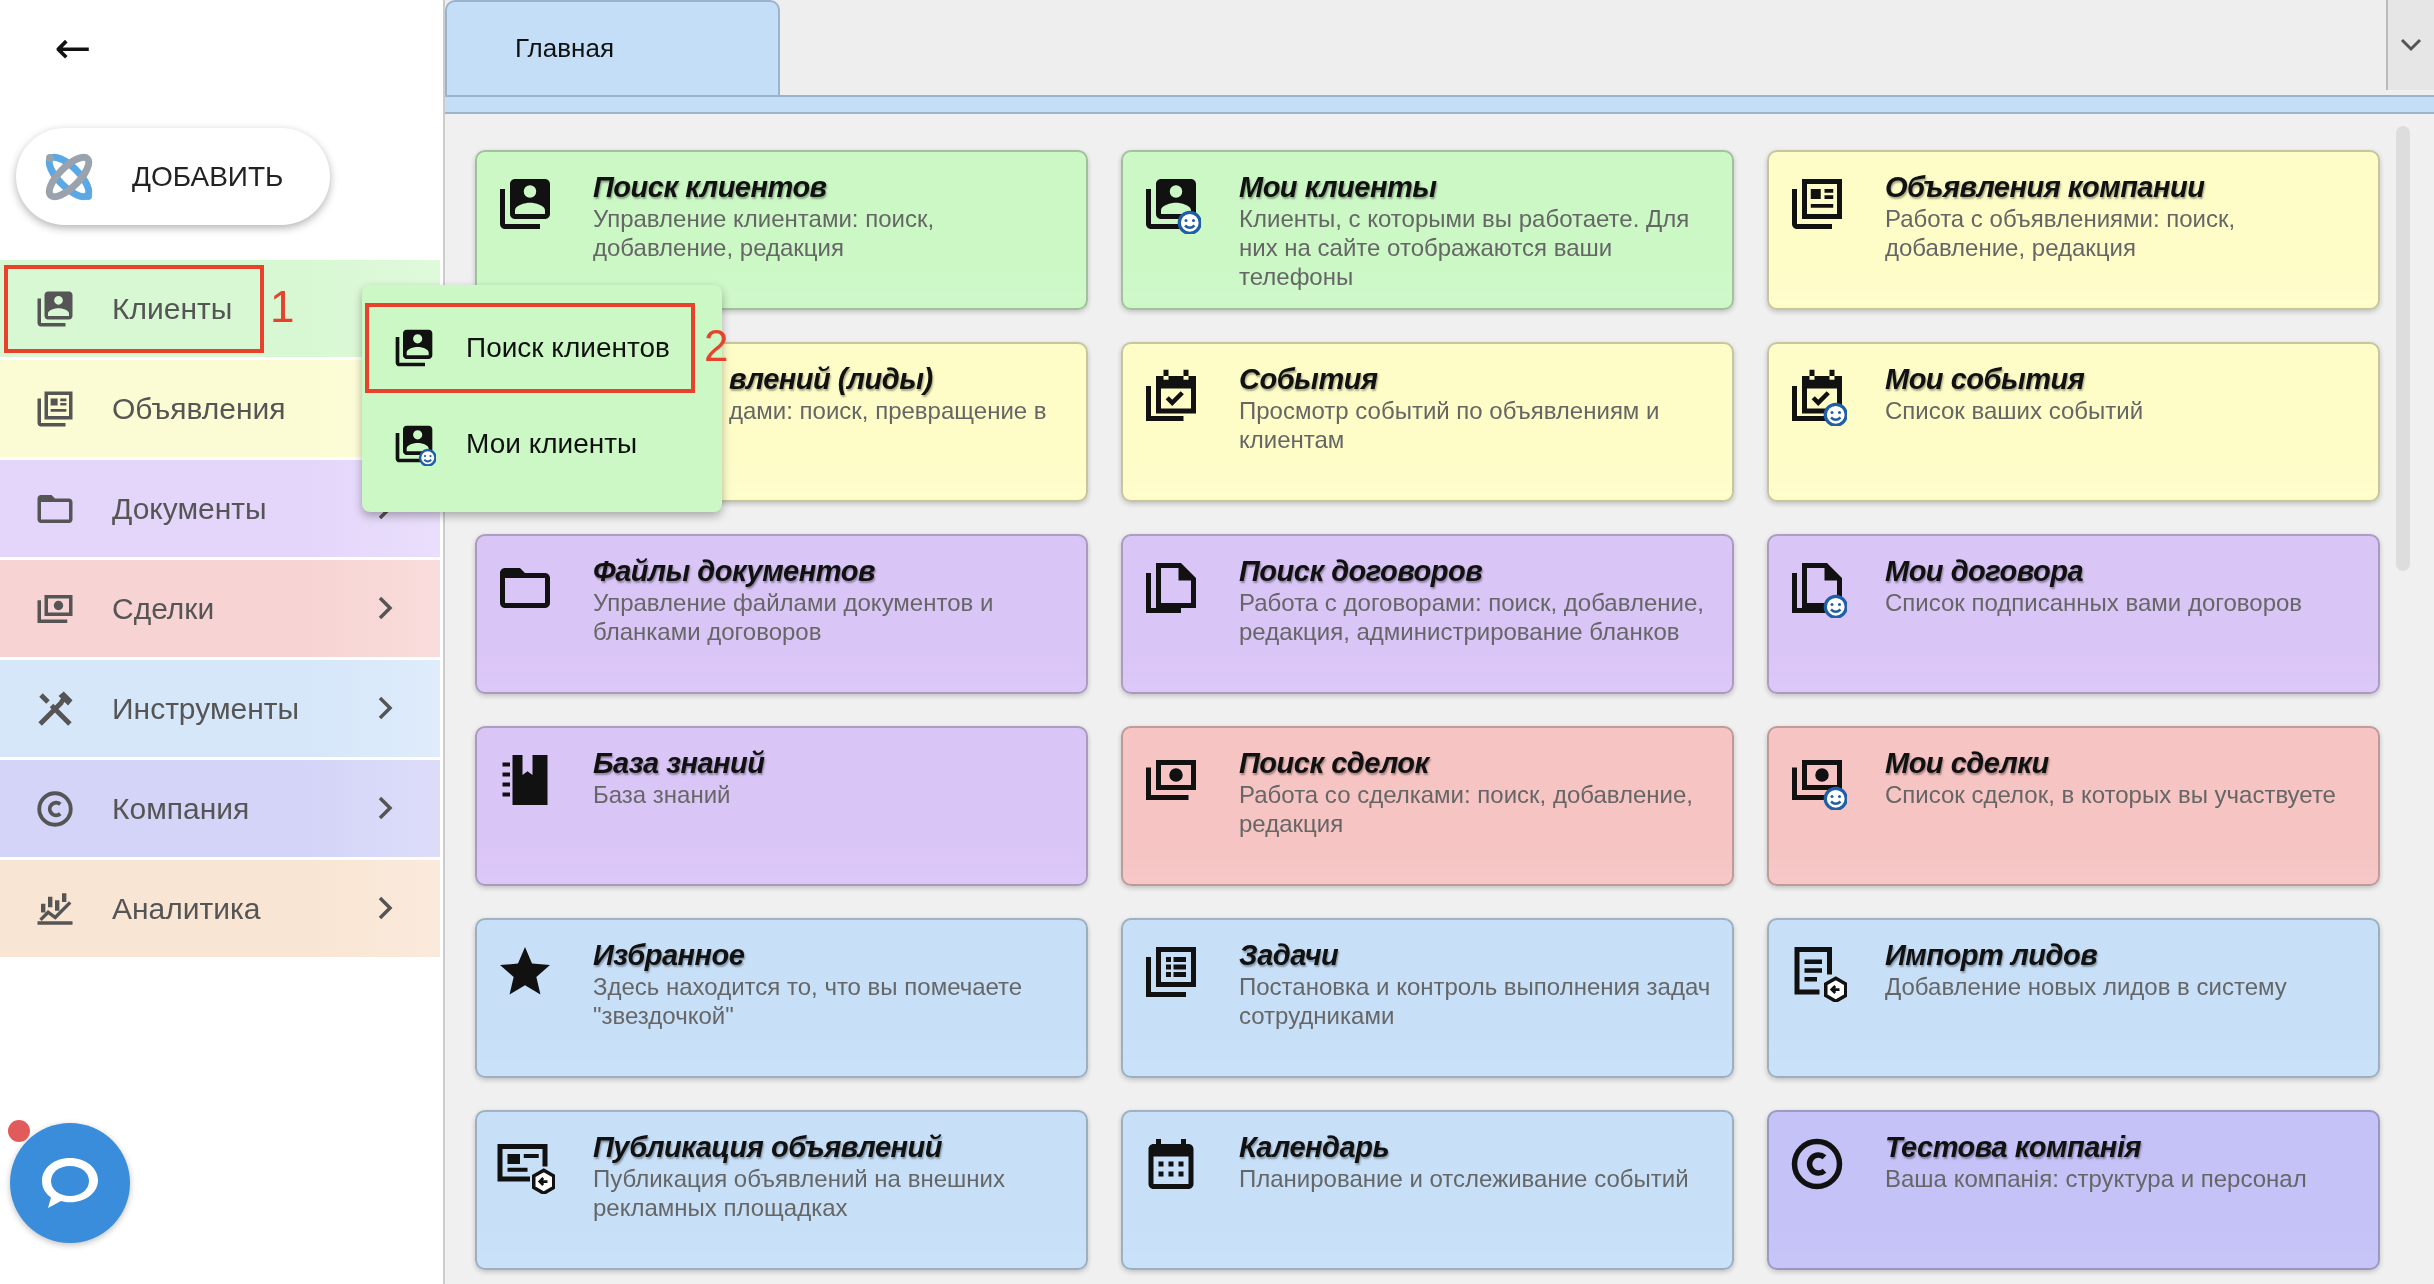 This screenshot has width=2434, height=1284. Describe the element at coordinates (1464, 1178) in the screenshot. I see `card-description: Планирование и отслеживание событий` at that location.